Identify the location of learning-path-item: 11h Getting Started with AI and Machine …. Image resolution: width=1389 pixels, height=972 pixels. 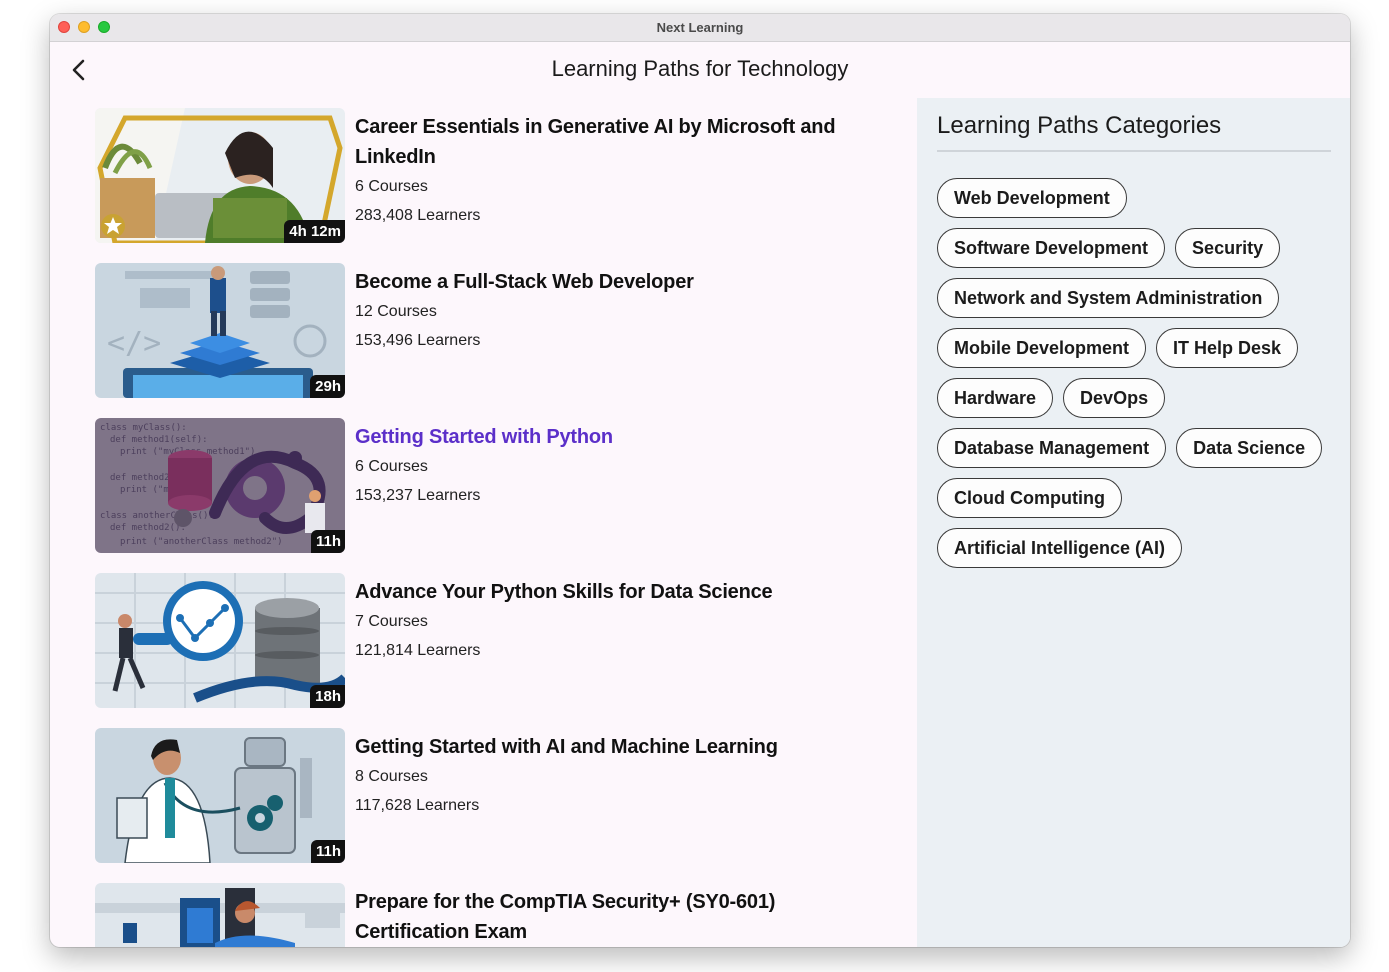
(505, 795).